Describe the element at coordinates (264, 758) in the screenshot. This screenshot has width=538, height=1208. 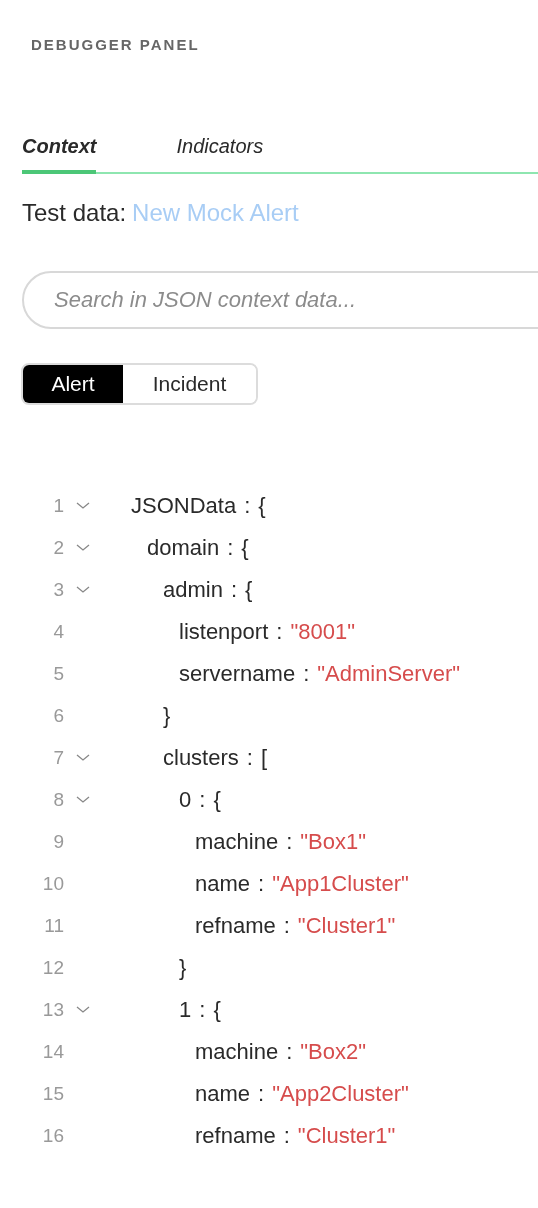
I see `open-bracket: [` at that location.